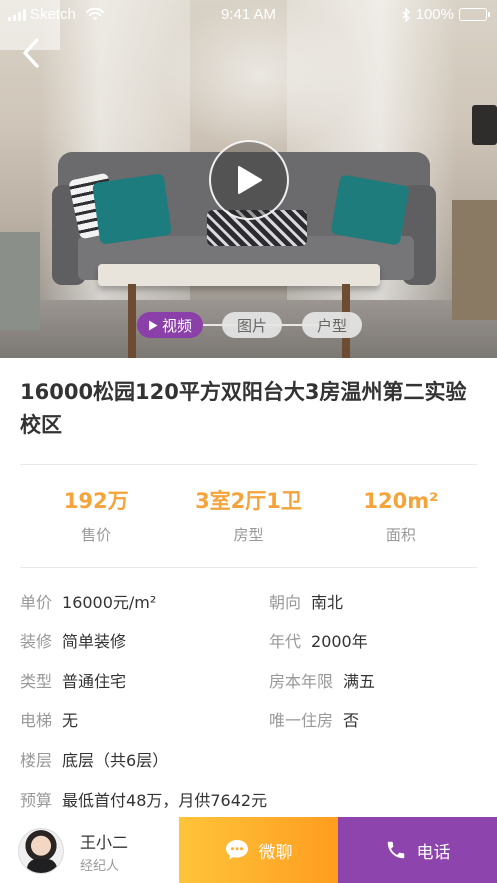  I want to click on detail-elevator: 电梯无, so click(49, 721).